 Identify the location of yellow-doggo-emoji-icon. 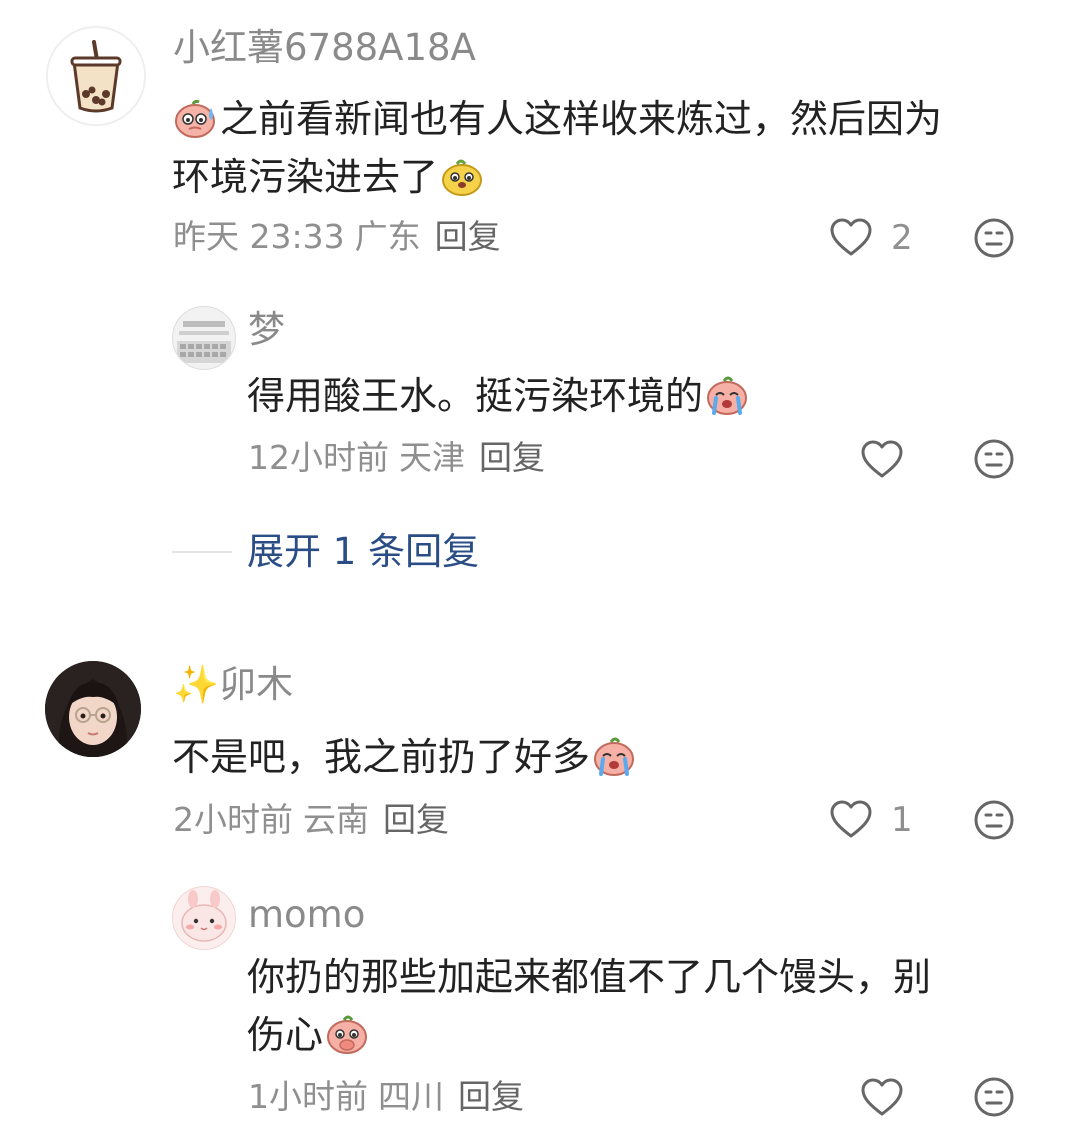
(462, 177).